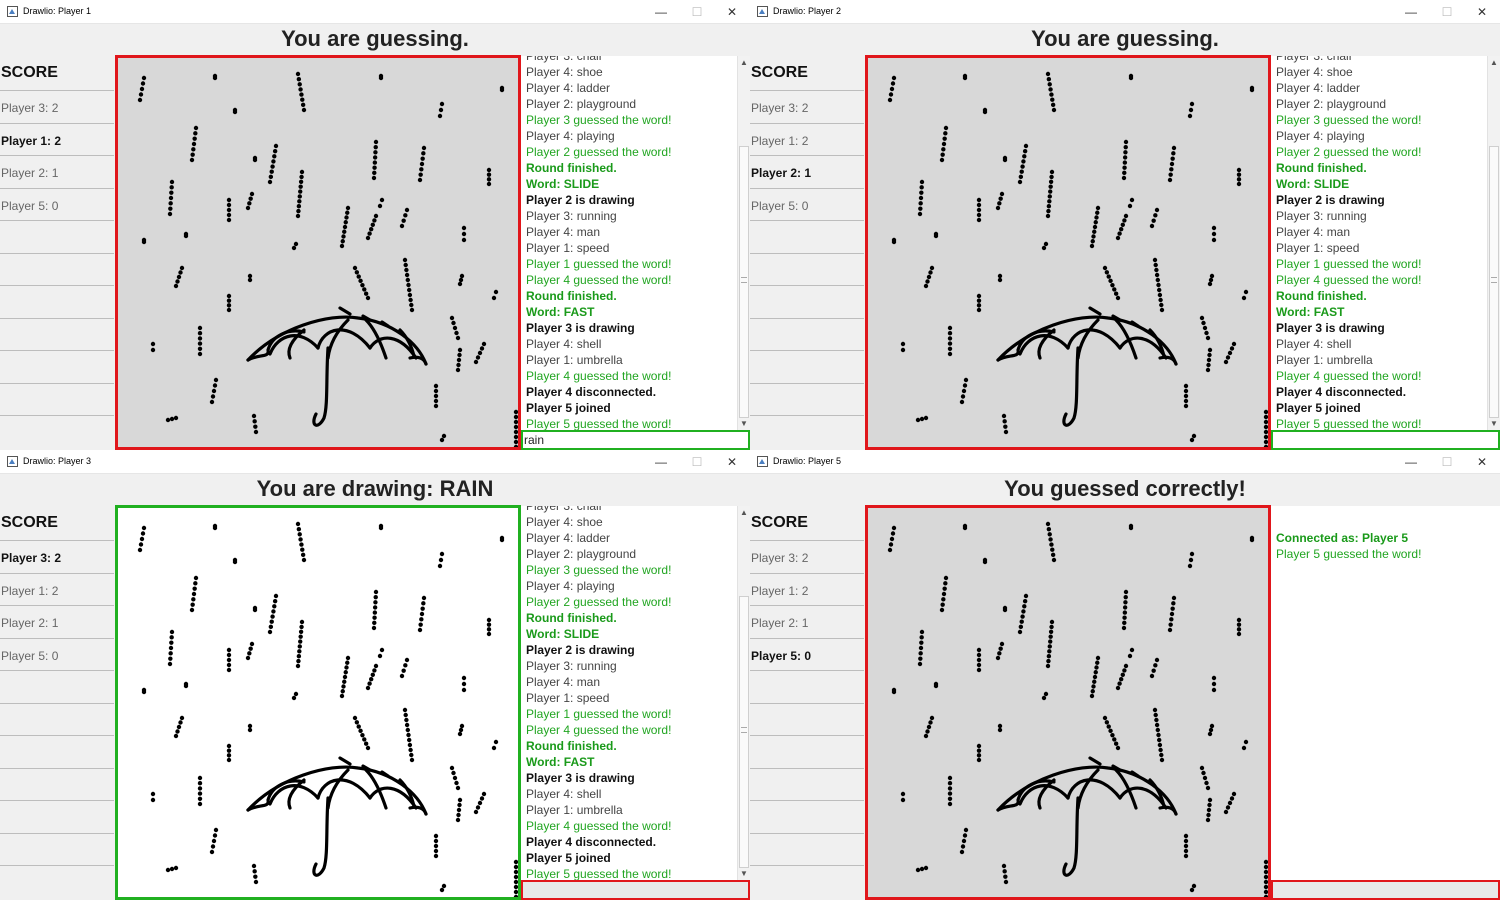 The height and width of the screenshot is (900, 1500). Describe the element at coordinates (563, 232) in the screenshot. I see `chat-message: Player 4: man` at that location.